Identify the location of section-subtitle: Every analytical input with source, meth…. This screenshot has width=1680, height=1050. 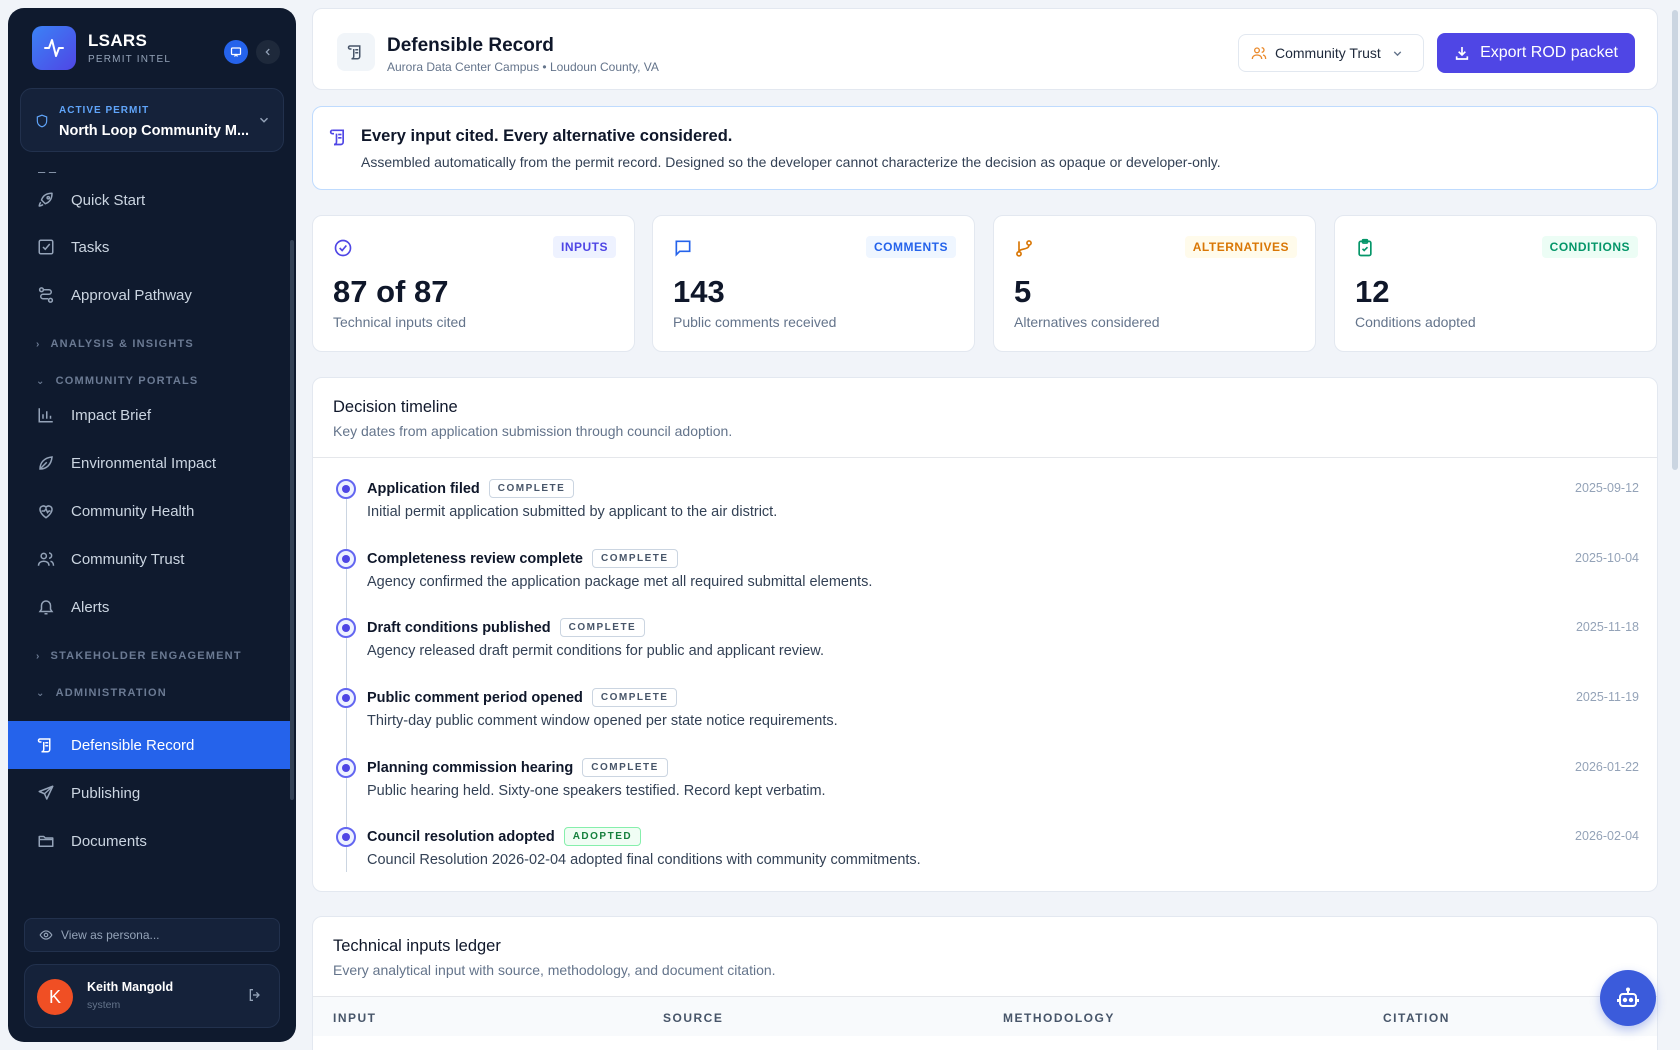
(554, 970).